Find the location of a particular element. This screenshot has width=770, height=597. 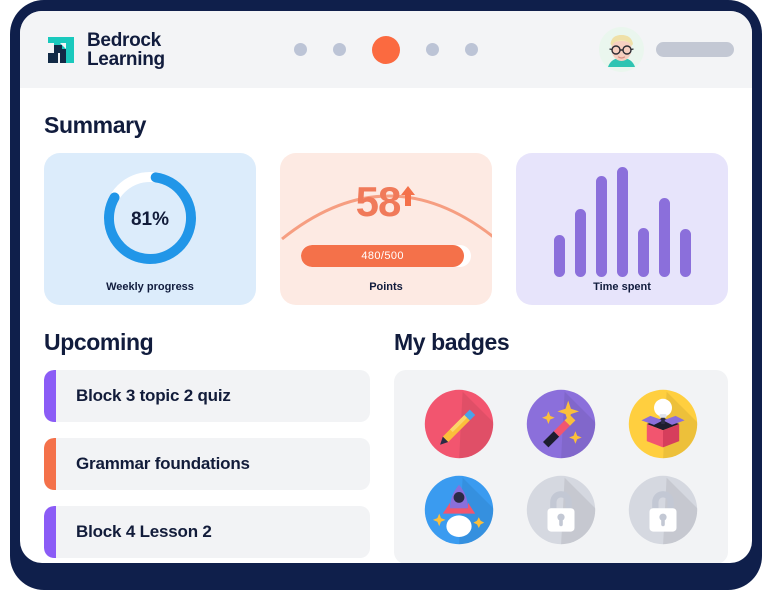

points-value-group: 58 is located at coordinates (386, 202).